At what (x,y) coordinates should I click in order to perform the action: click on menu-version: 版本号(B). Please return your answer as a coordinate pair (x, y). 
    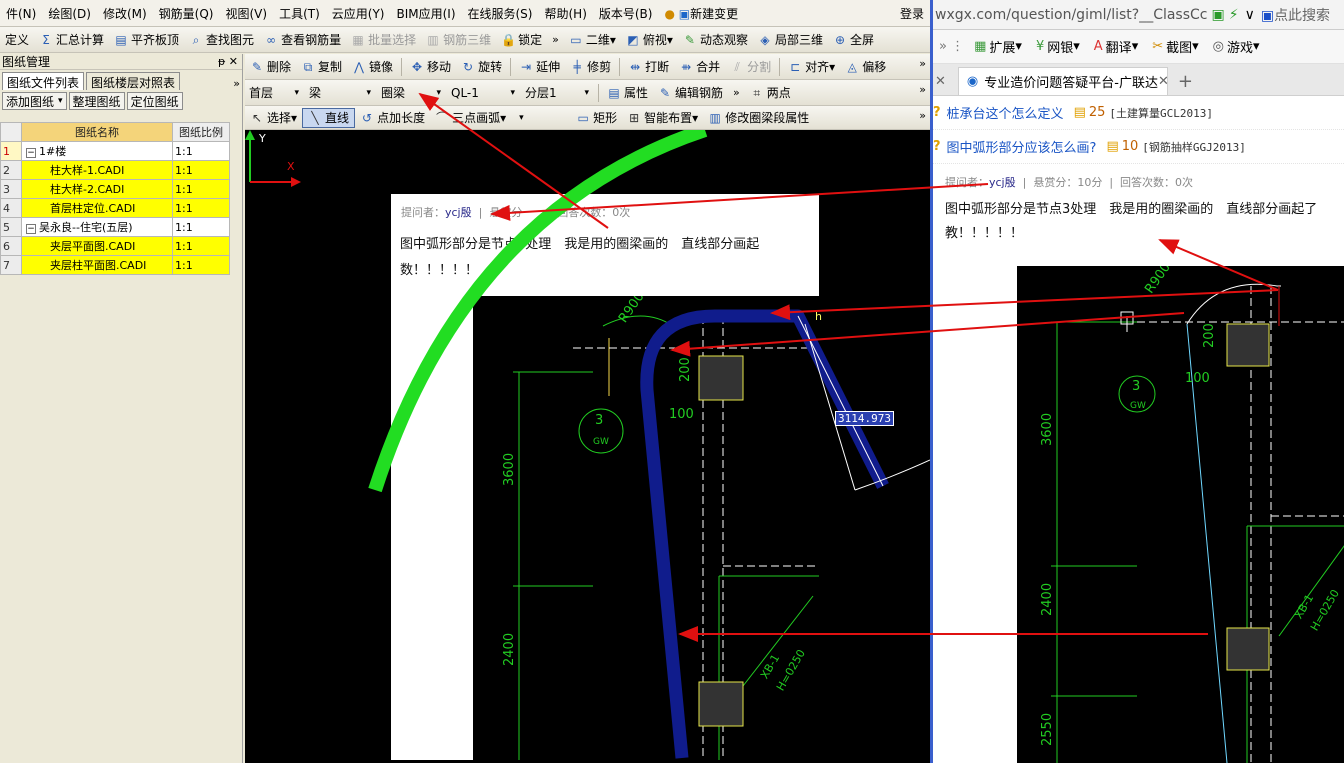
    Looking at the image, I should click on (626, 13).